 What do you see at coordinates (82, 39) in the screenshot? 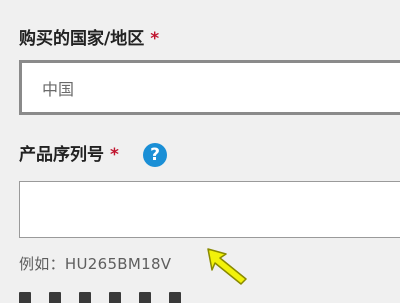
I see `country-label-text: 购买的国家/地区` at bounding box center [82, 39].